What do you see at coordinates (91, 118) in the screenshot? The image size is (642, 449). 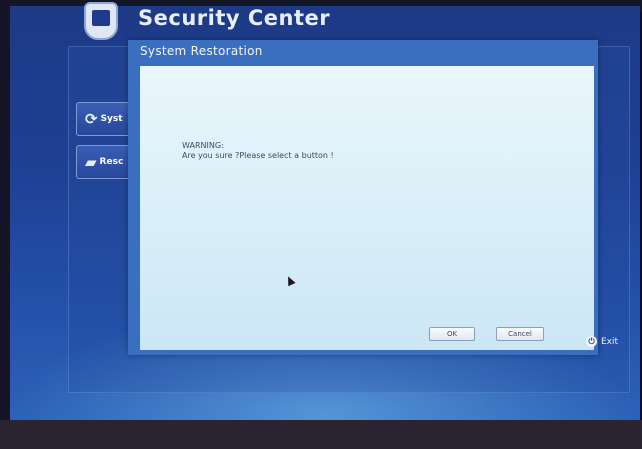 I see `refresh-icon: ⟳` at bounding box center [91, 118].